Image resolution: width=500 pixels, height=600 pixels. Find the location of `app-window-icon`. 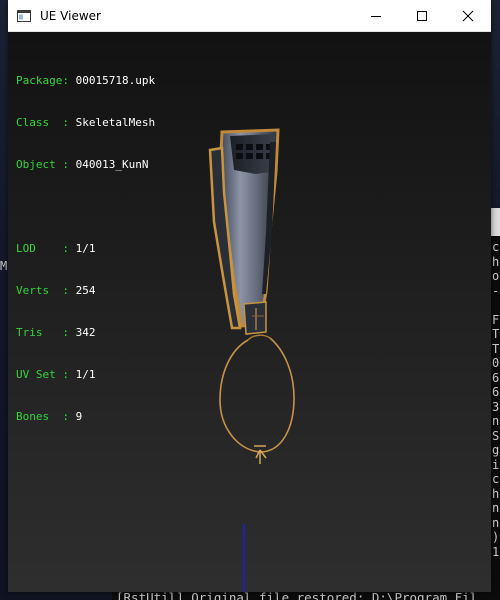

app-window-icon is located at coordinates (24, 15).